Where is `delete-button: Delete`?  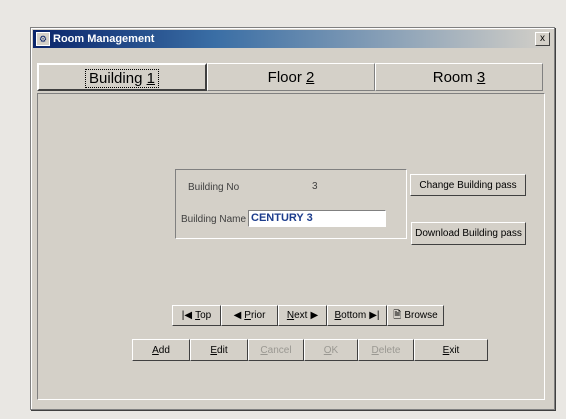 delete-button: Delete is located at coordinates (386, 350).